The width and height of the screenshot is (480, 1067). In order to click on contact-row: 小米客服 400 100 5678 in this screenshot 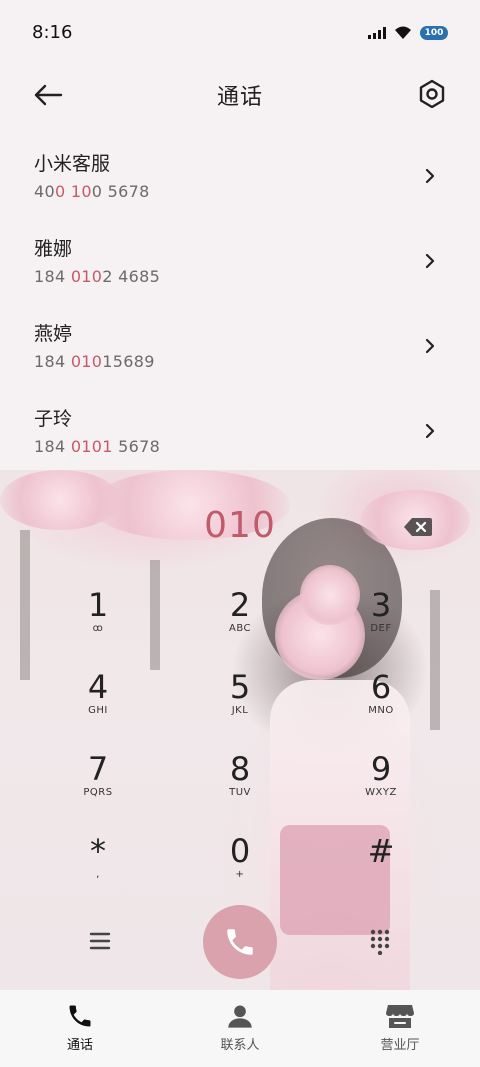, I will do `click(240, 177)`.